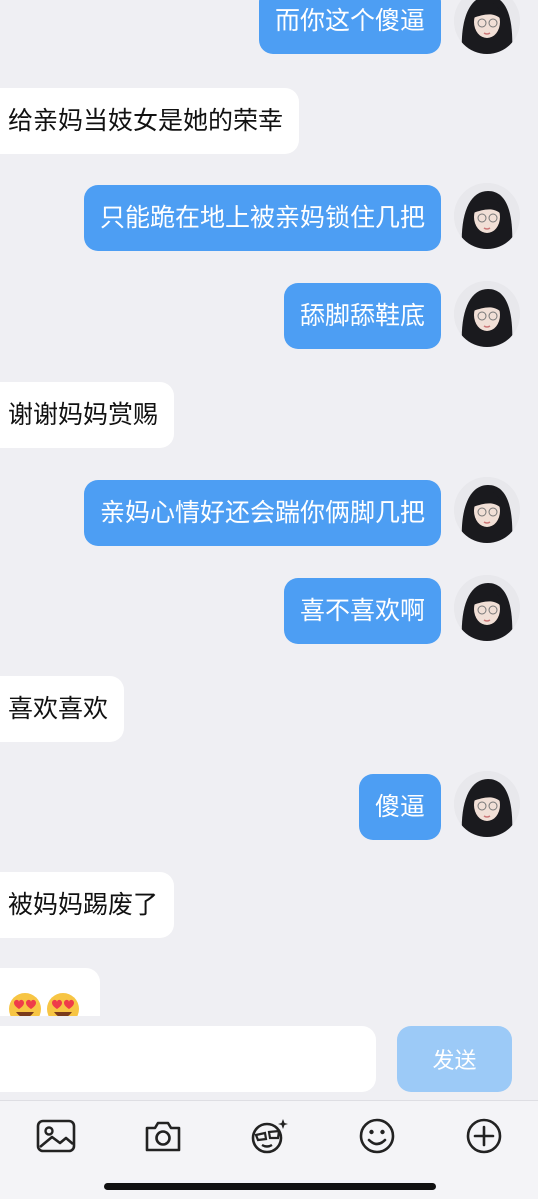 The width and height of the screenshot is (538, 1199). Describe the element at coordinates (87, 415) in the screenshot. I see `message-bubble-incoming: 谢谢妈妈赏赐` at that location.